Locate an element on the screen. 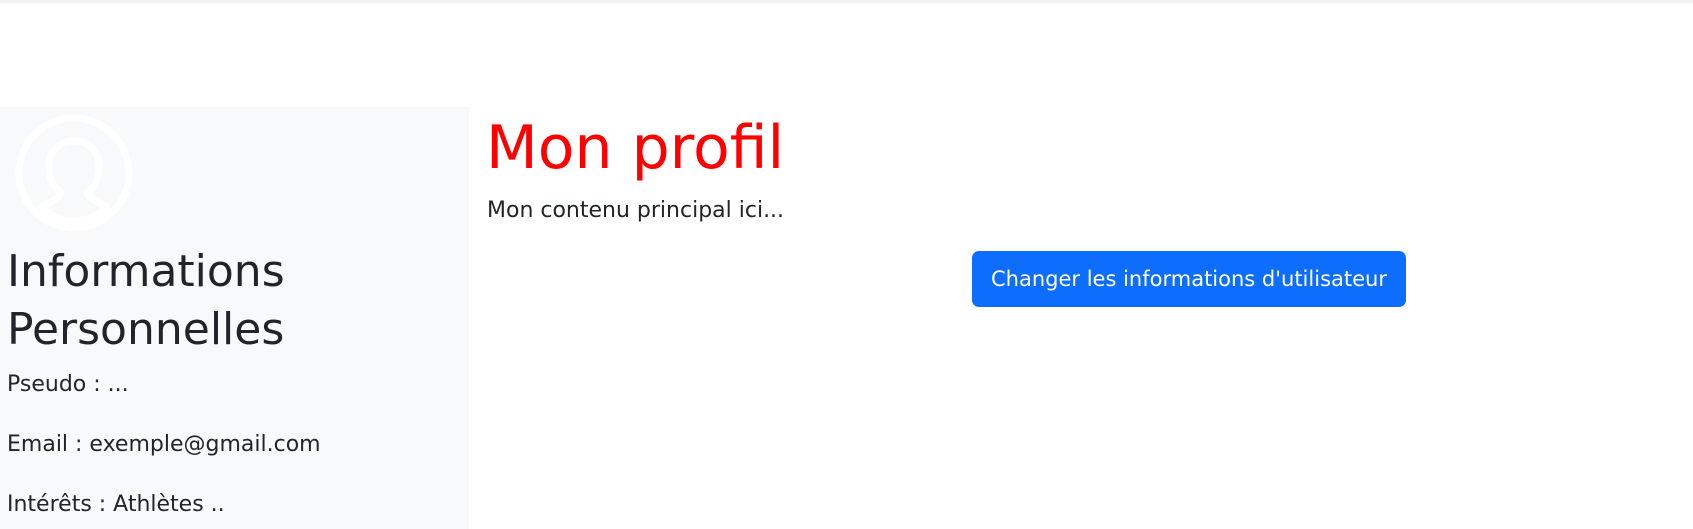  email-info: Email : exemple@gmail.com is located at coordinates (164, 444).